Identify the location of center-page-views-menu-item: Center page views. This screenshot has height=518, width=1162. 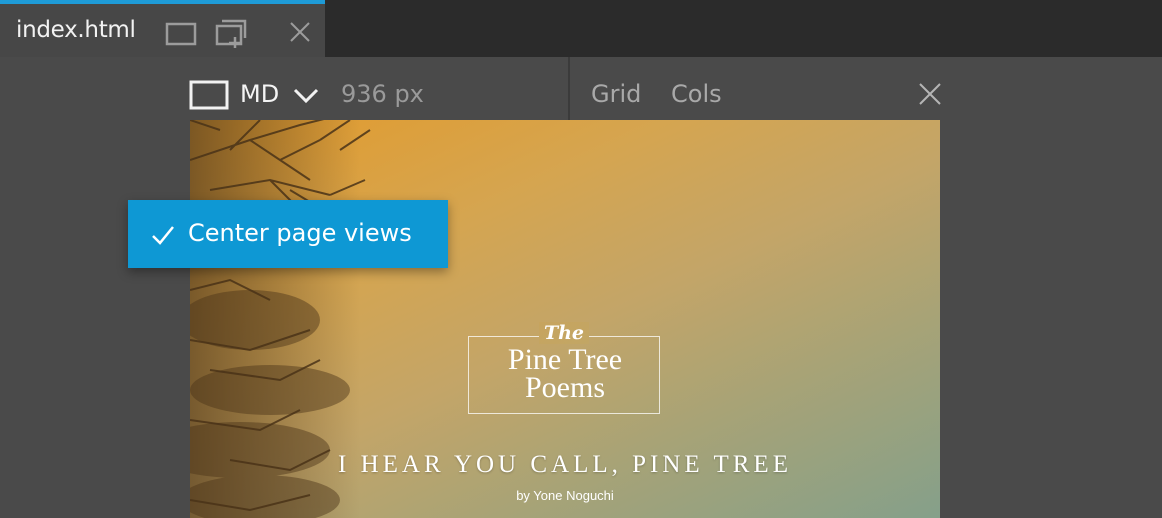
(288, 234).